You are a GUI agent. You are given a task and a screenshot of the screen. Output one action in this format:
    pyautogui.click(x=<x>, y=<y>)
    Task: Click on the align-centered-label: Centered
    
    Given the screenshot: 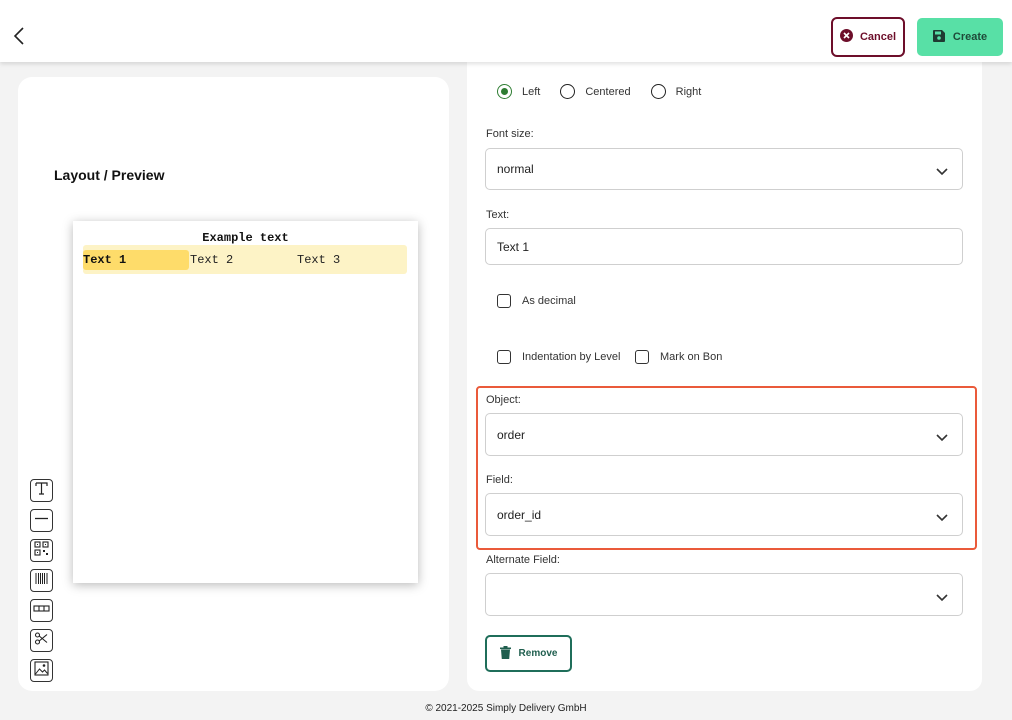 What is the action you would take?
    pyautogui.click(x=608, y=91)
    